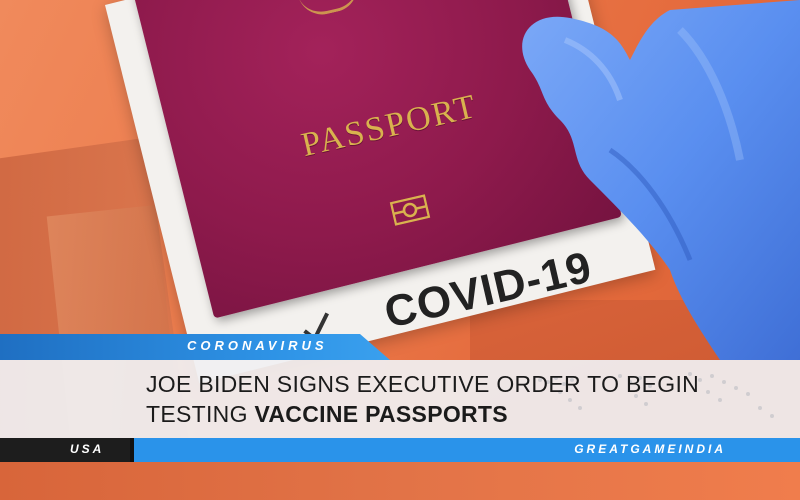 This screenshot has height=500, width=800. I want to click on region-tag: USA, so click(87, 449).